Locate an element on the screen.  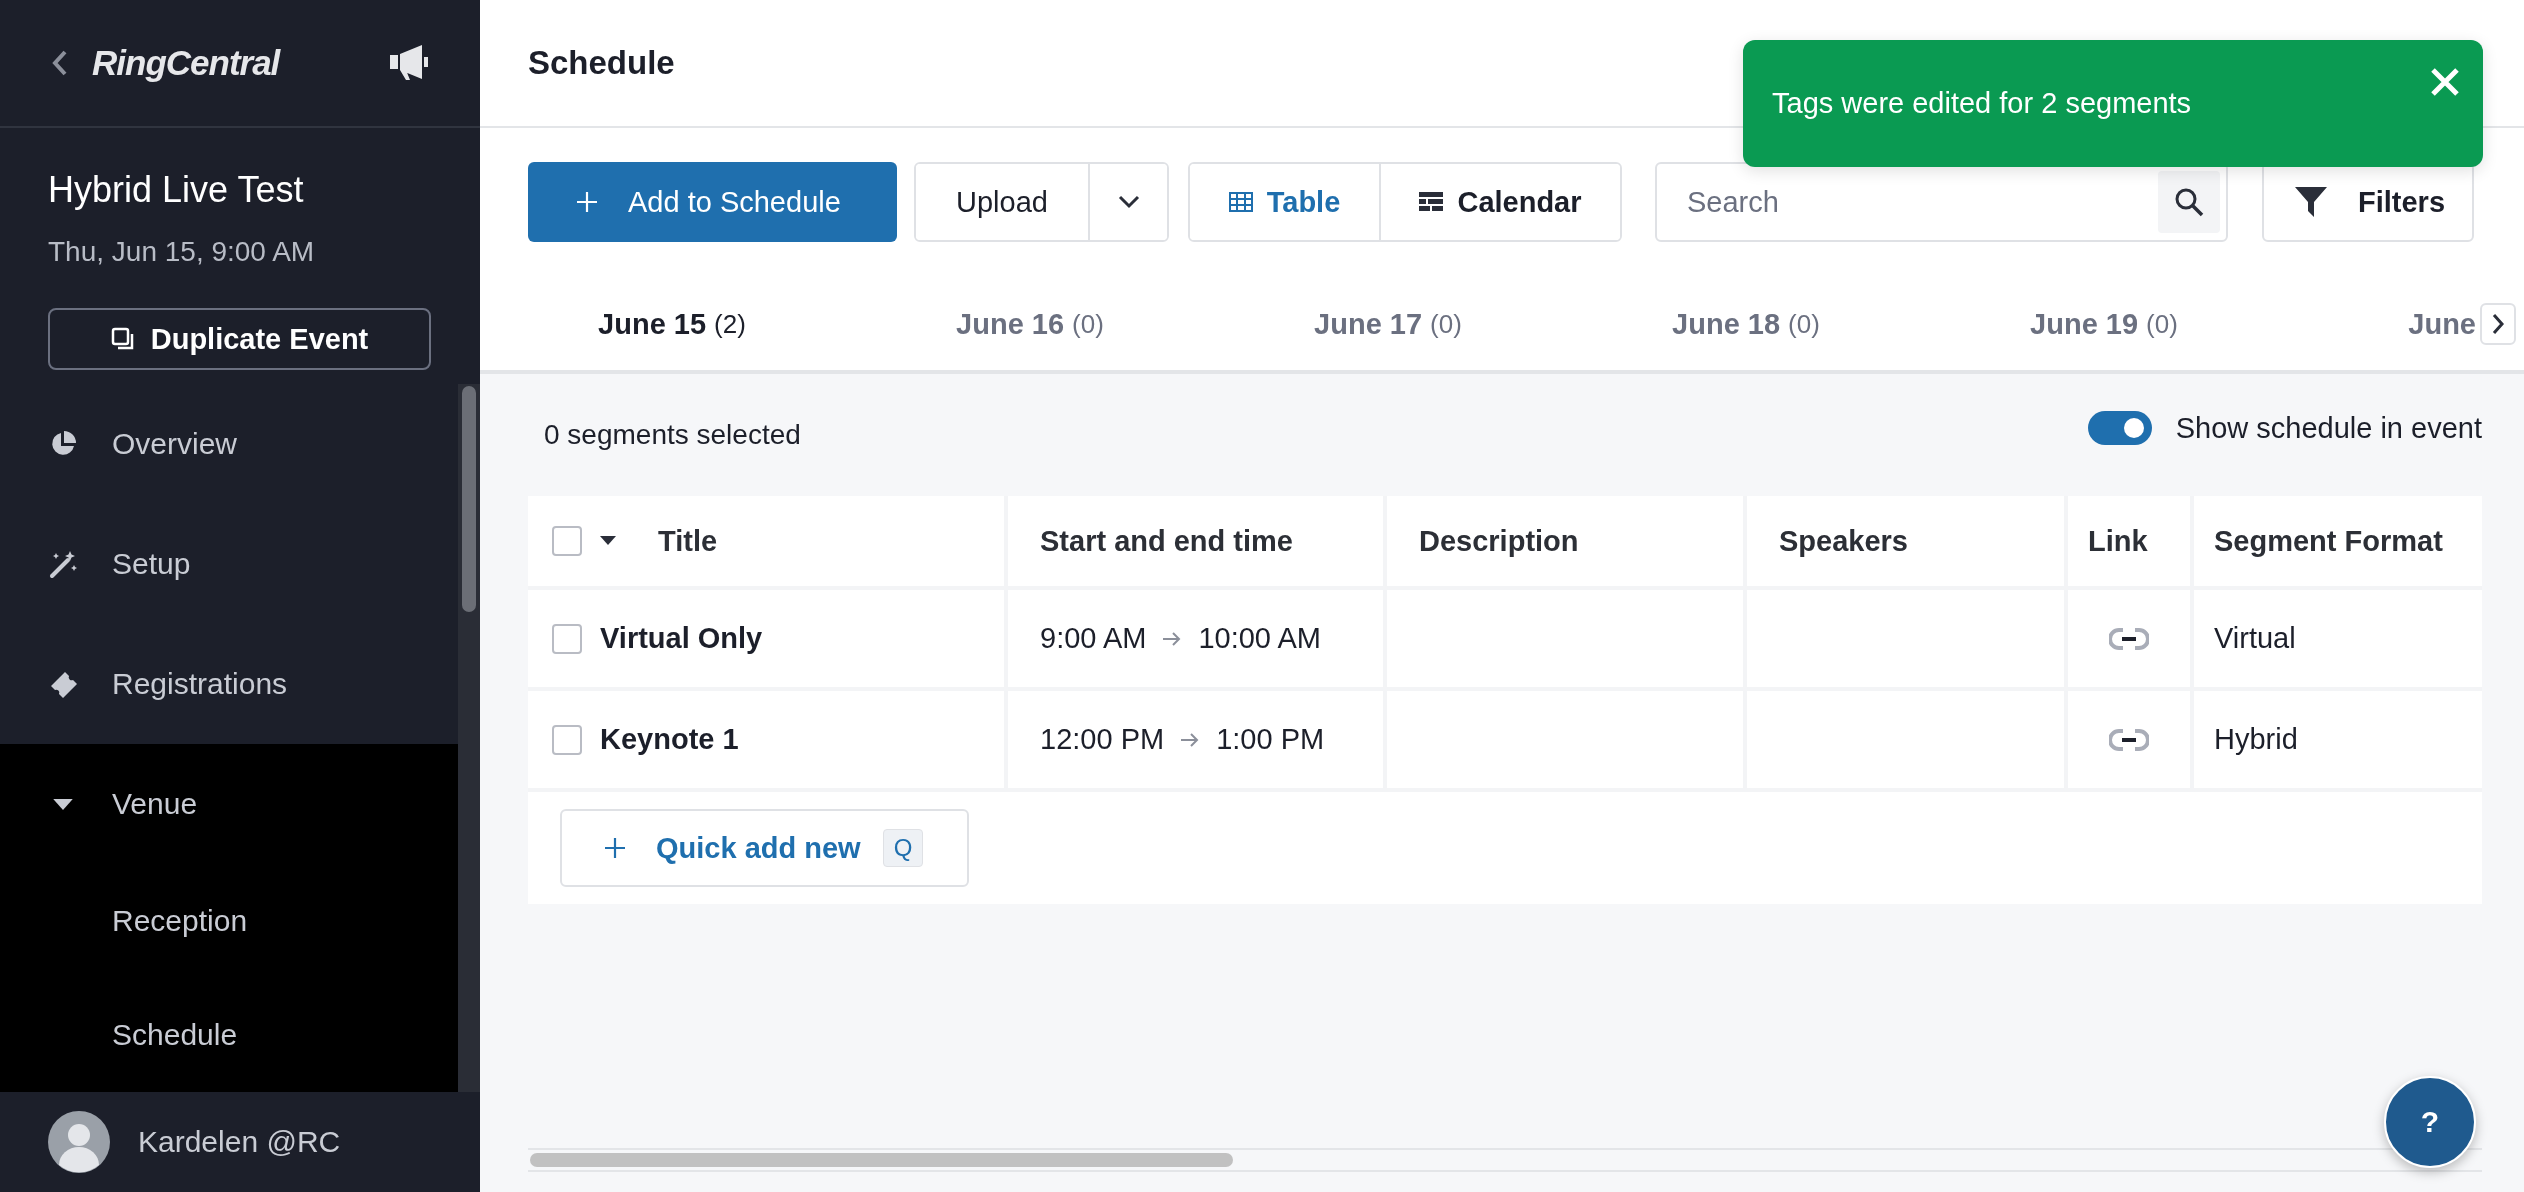
column-header: Segment Format is located at coordinates (2338, 541).